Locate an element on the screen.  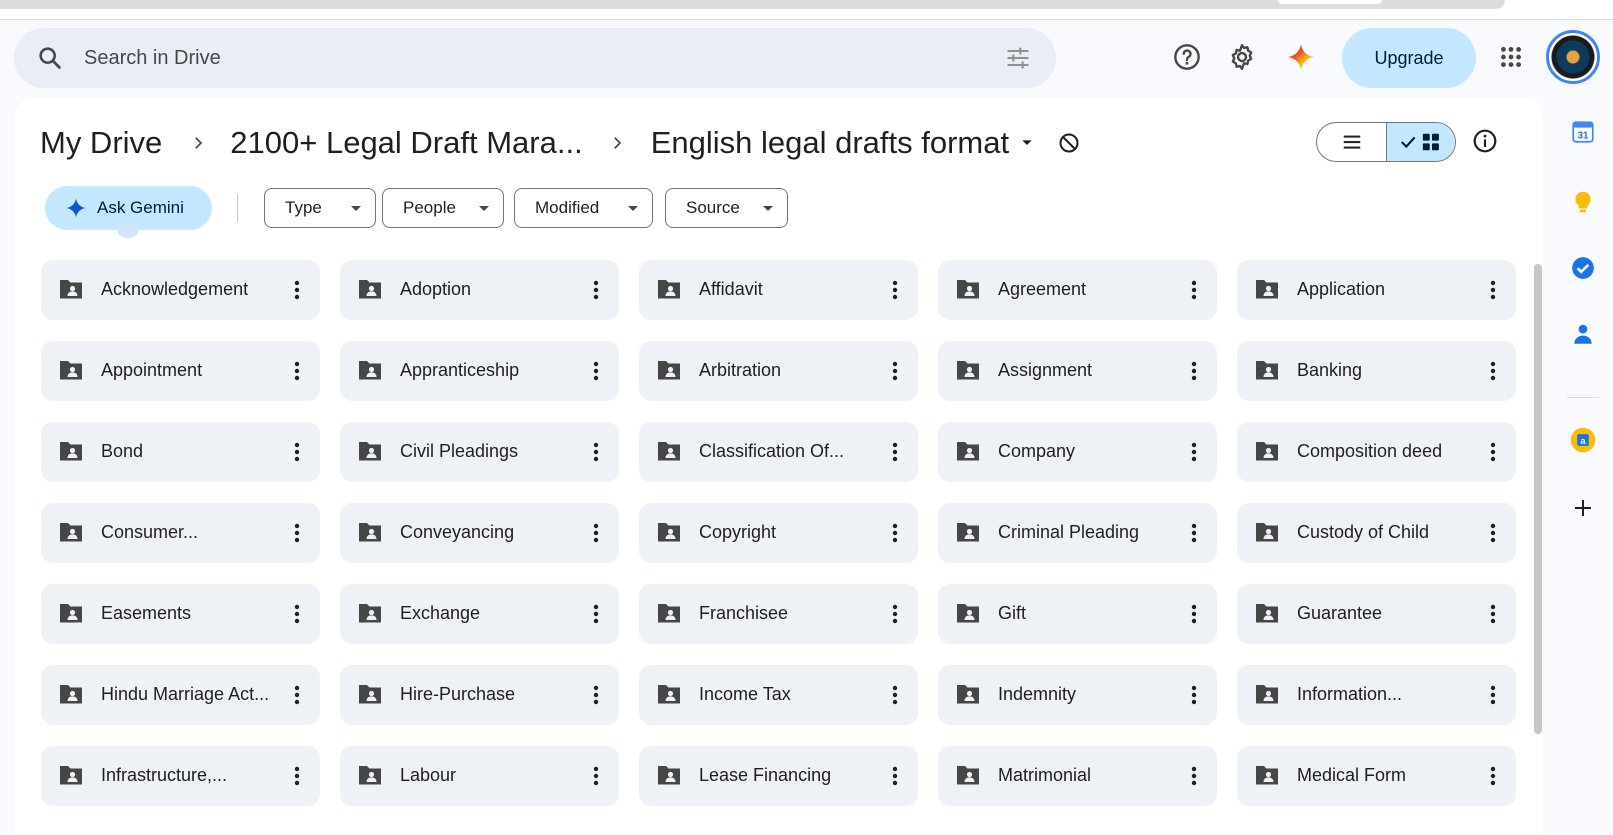
folder-item: Conveyancing is located at coordinates (479, 533).